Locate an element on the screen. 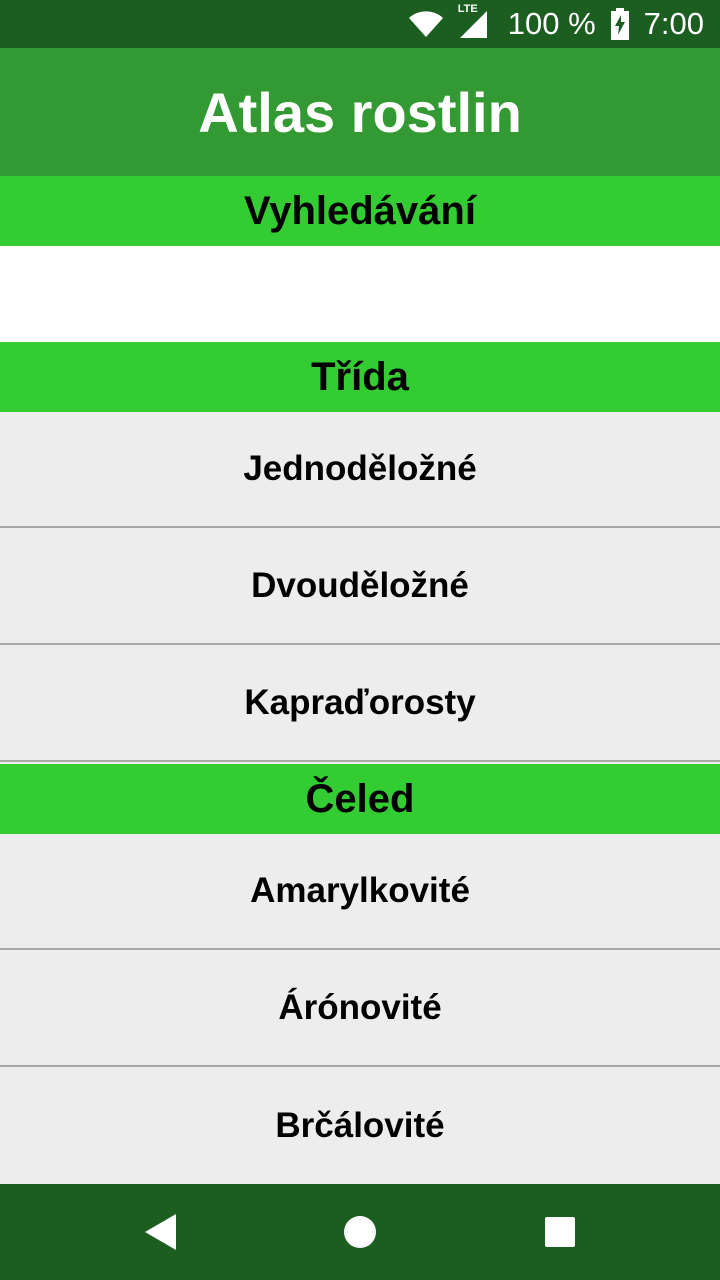 This screenshot has width=720, height=1280. list-item-family: Amarylkovité is located at coordinates (360, 892).